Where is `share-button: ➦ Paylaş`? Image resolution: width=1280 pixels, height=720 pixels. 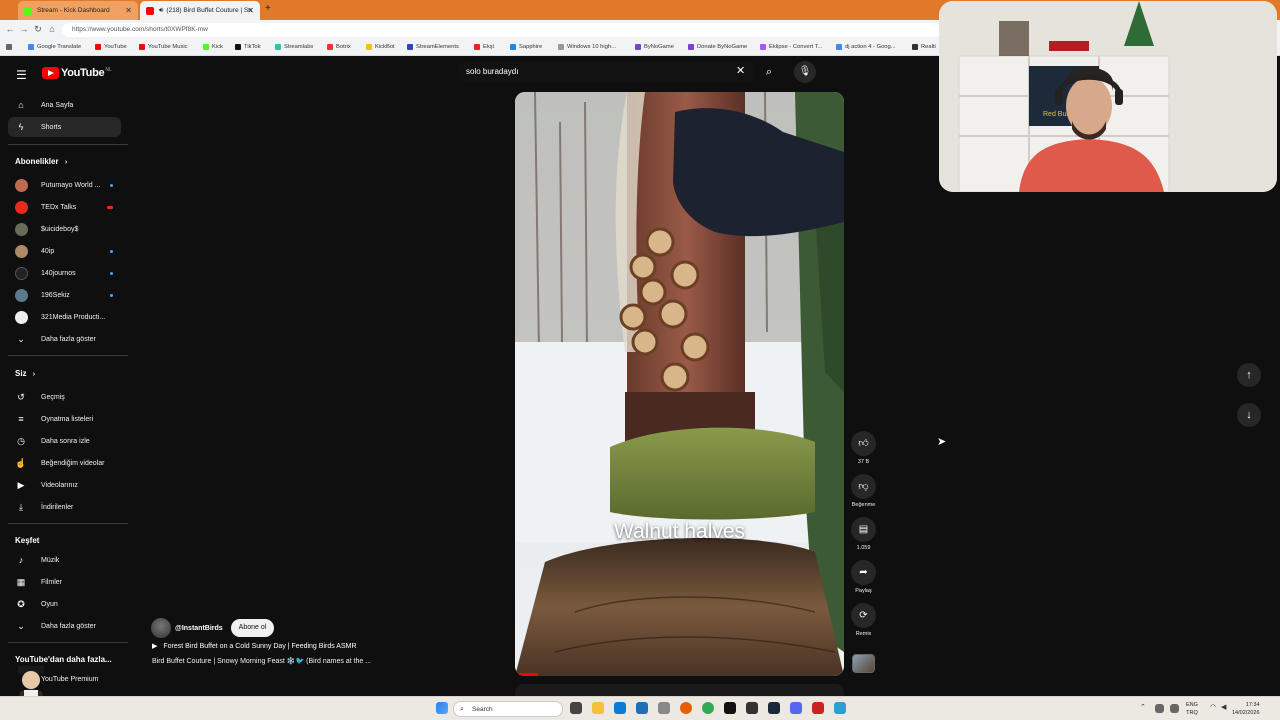
share-button: ➦ Paylaş is located at coordinates (863, 577).